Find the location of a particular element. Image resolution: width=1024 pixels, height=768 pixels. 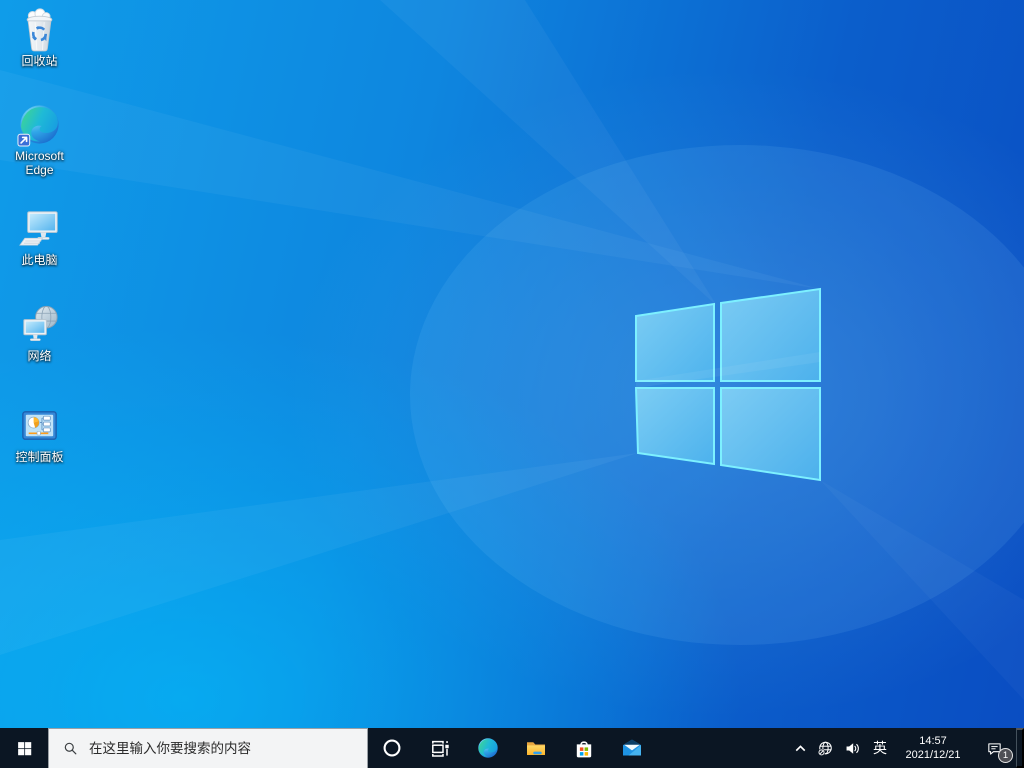

notification-badge: 1 is located at coordinates (1005, 755).